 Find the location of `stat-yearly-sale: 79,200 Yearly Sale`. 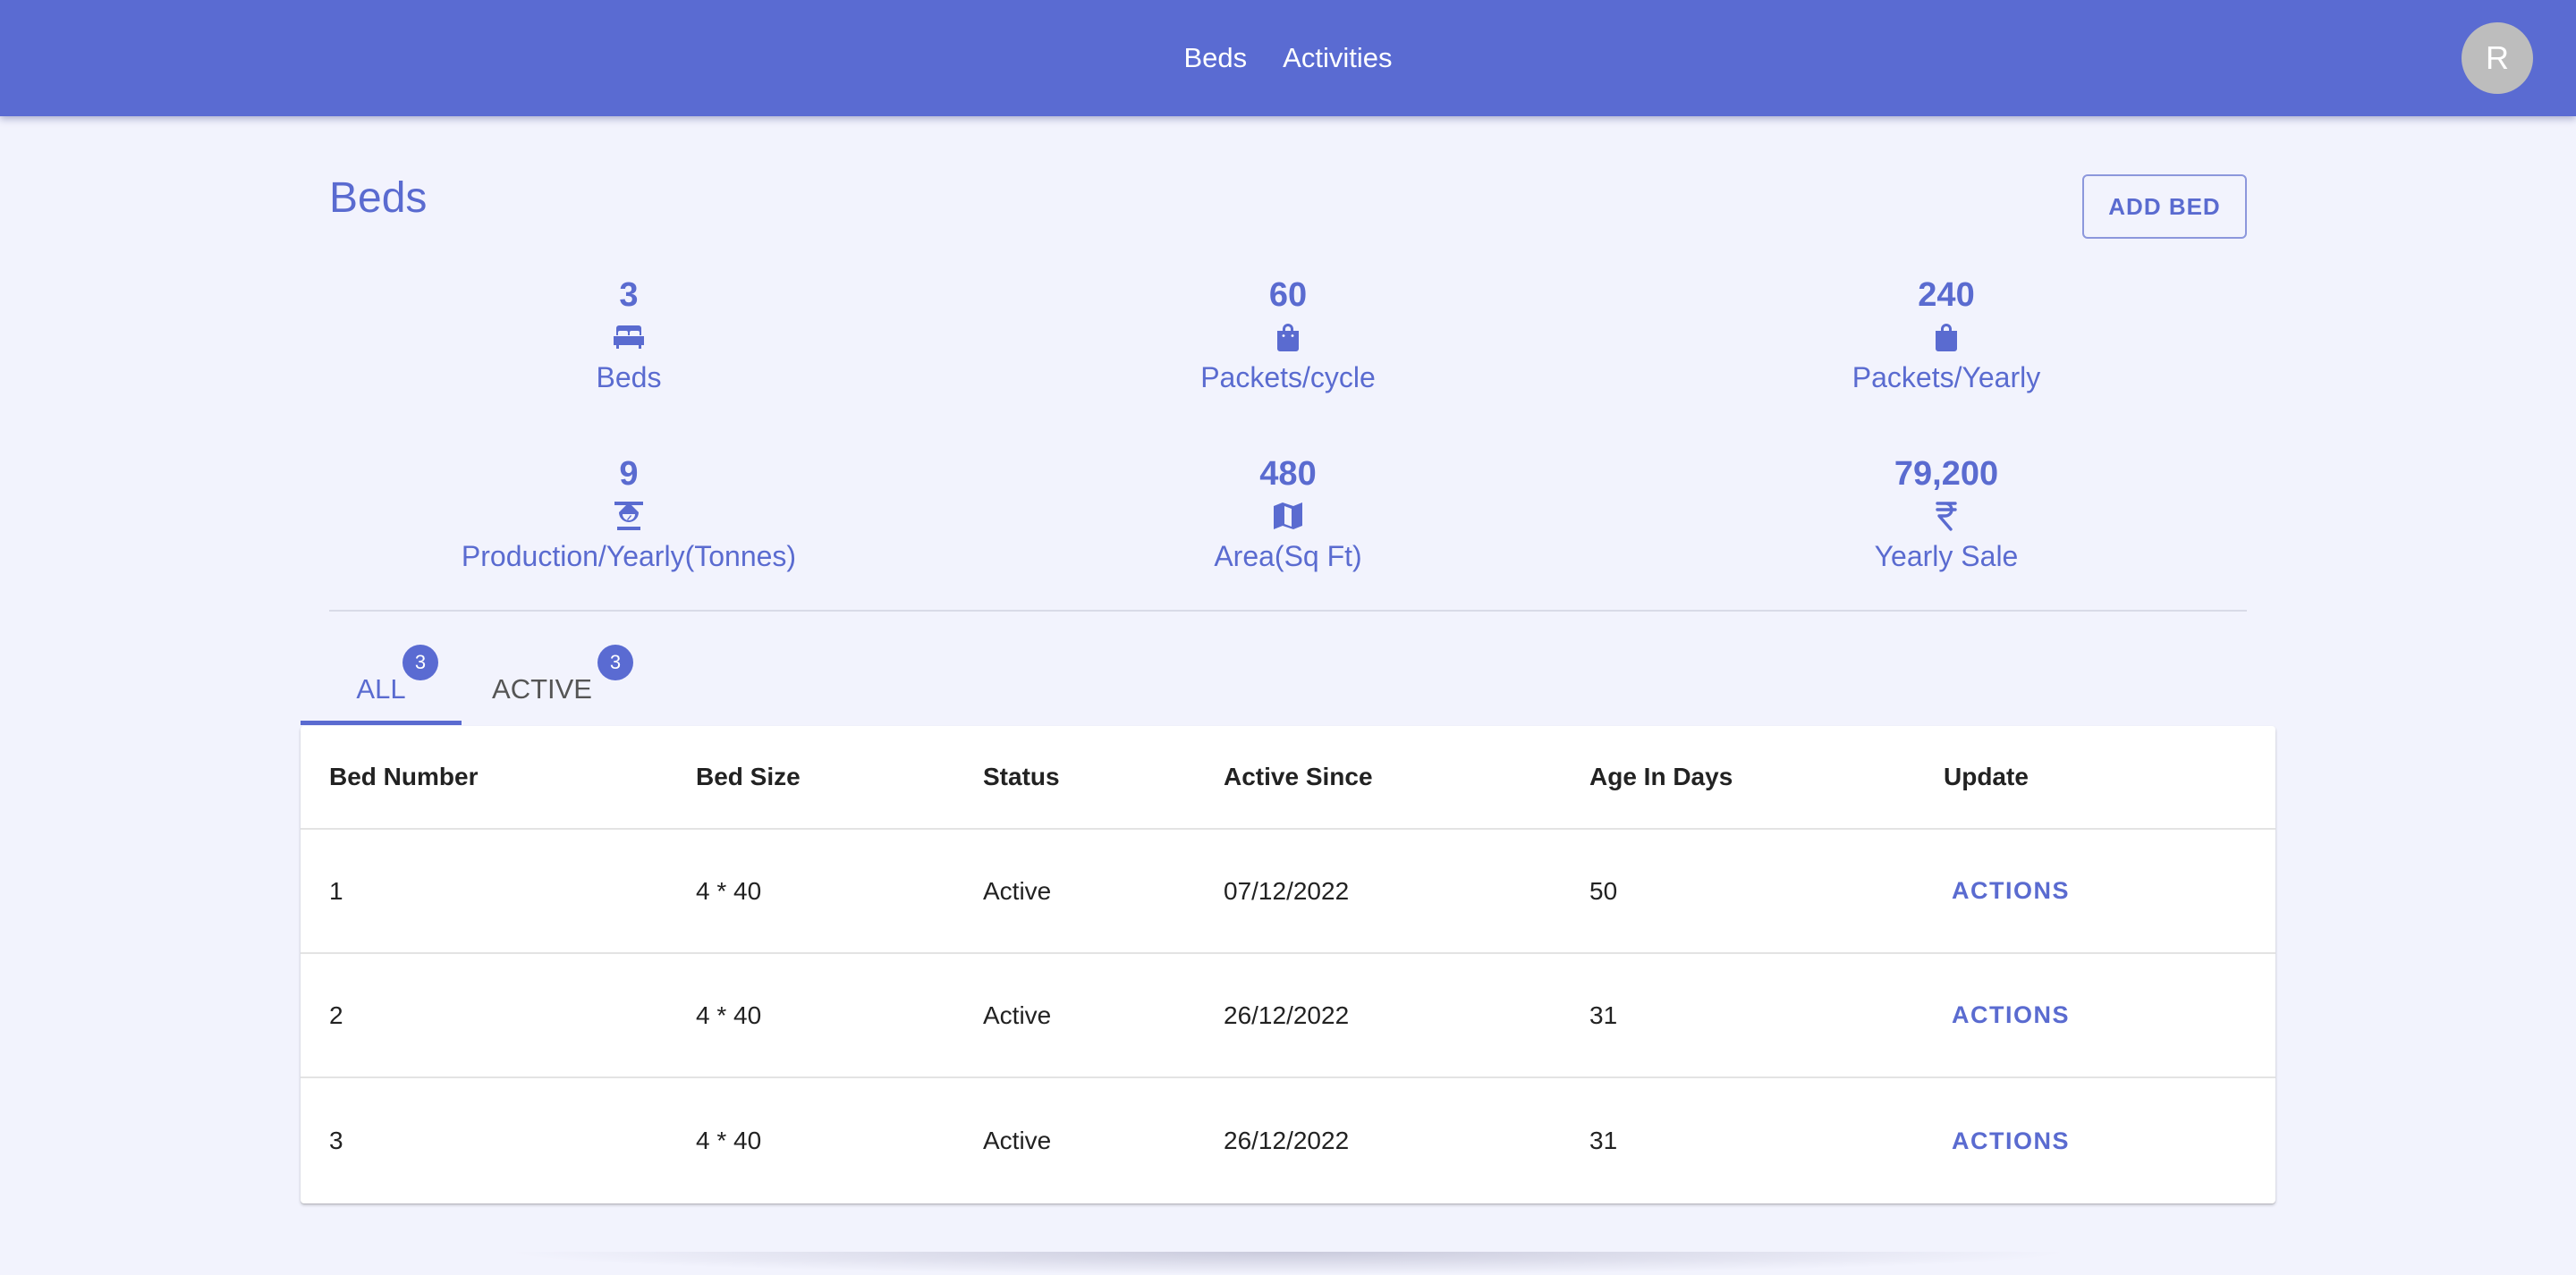

stat-yearly-sale: 79,200 Yearly Sale is located at coordinates (1946, 514).